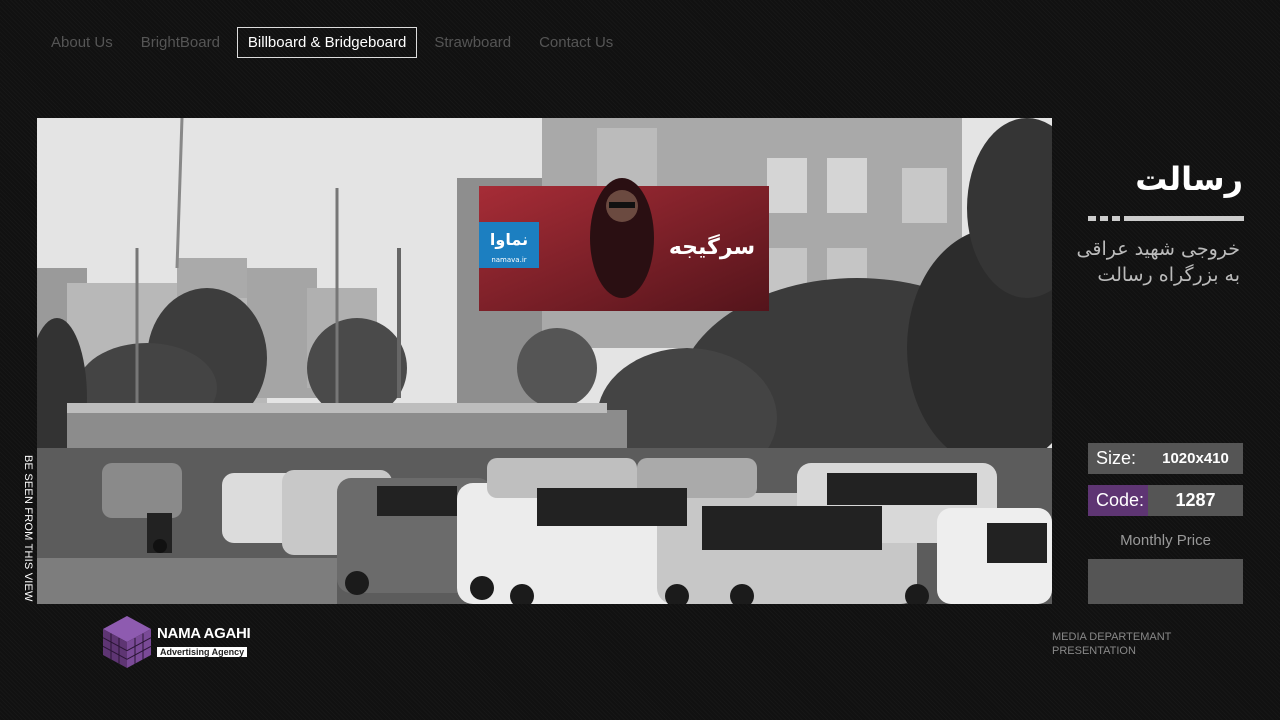  I want to click on size-value: 1020x410, so click(1195, 458).